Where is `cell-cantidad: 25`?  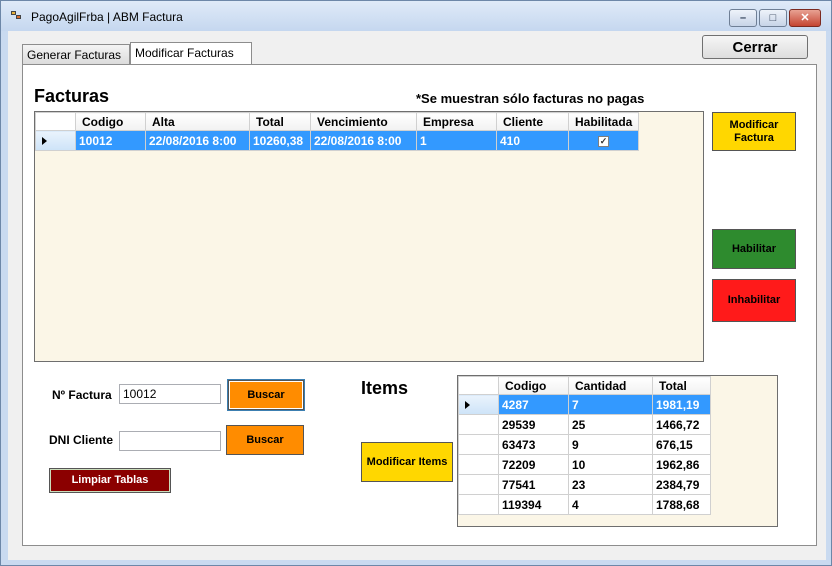
cell-cantidad: 25 is located at coordinates (610, 424).